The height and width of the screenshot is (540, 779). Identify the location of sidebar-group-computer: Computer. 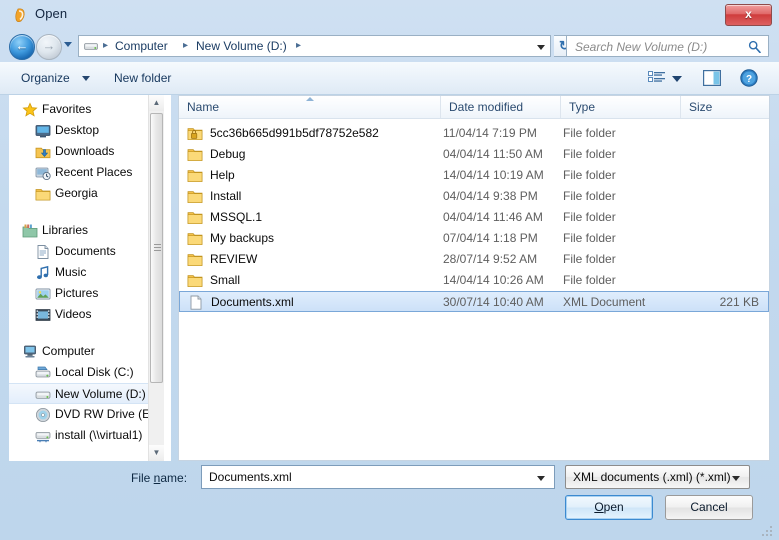
(82, 351).